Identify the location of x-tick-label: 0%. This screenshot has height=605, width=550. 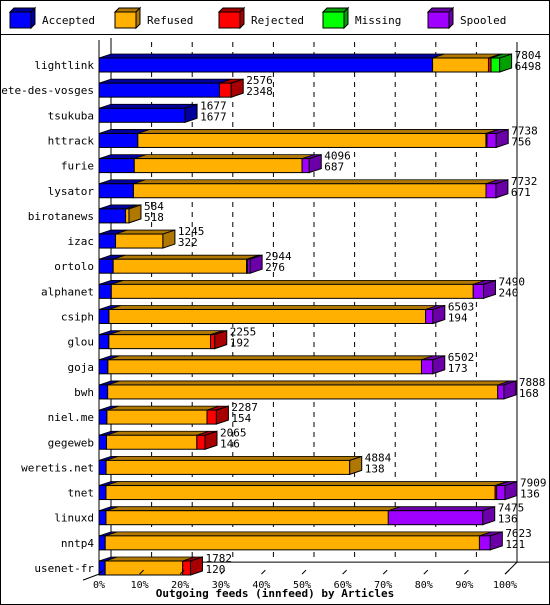
(99, 585).